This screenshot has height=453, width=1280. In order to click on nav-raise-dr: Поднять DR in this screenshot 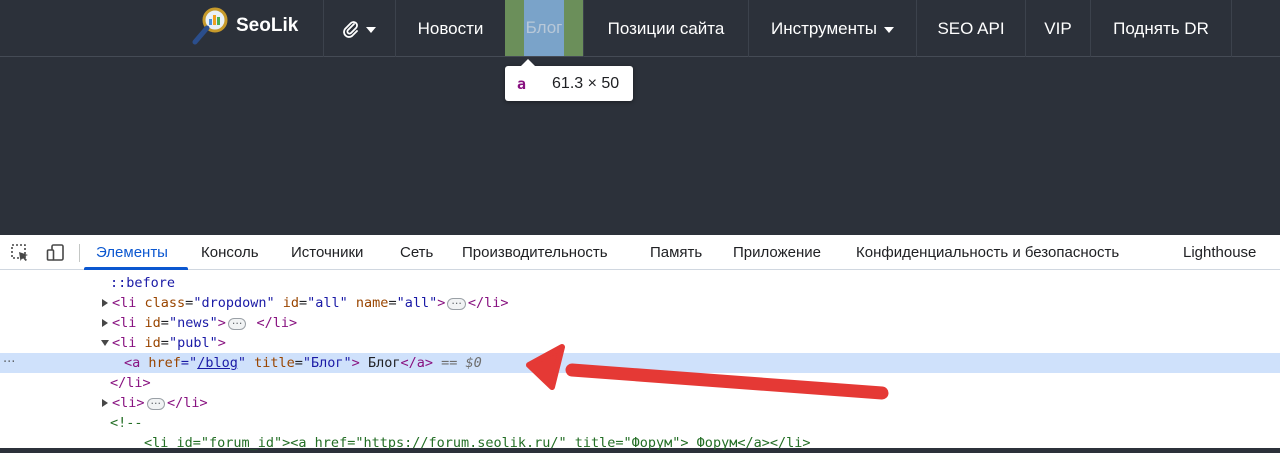, I will do `click(1161, 28)`.